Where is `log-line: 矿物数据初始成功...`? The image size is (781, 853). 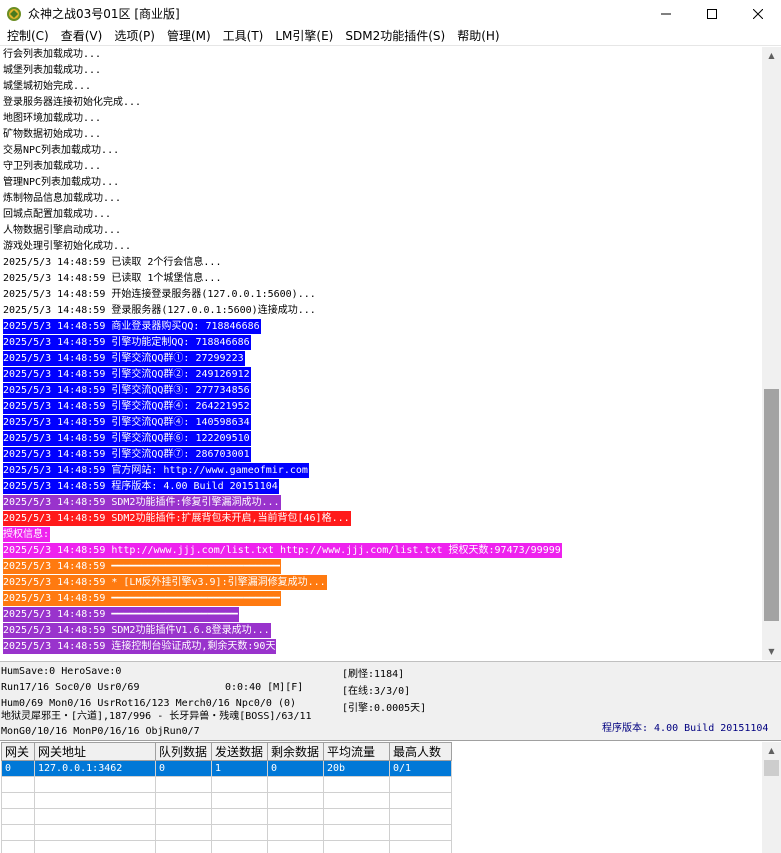 log-line: 矿物数据初始成功... is located at coordinates (381, 135).